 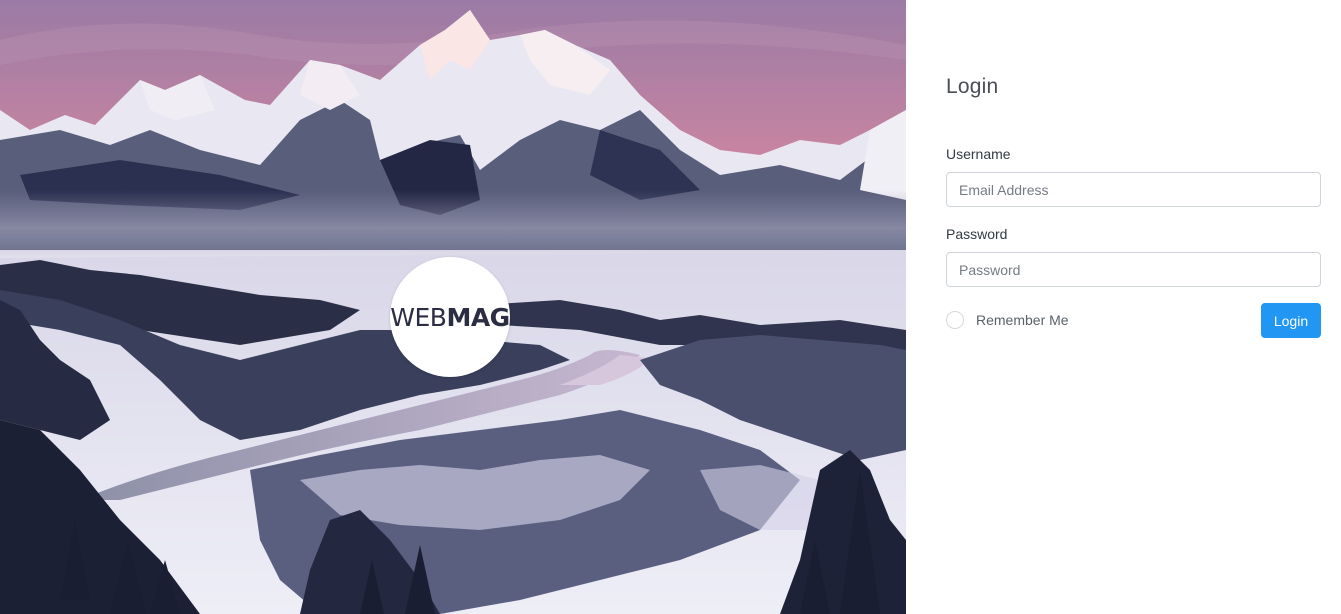 I want to click on webmag-logo: WEBMAG, so click(x=450, y=317).